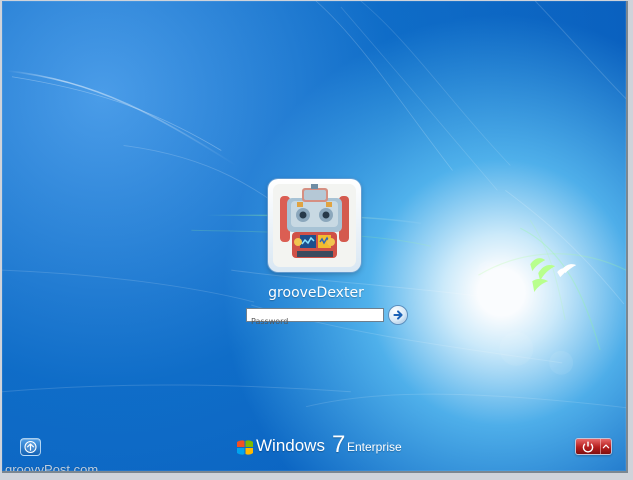 Image resolution: width=633 pixels, height=480 pixels. I want to click on password-input, so click(315, 321).